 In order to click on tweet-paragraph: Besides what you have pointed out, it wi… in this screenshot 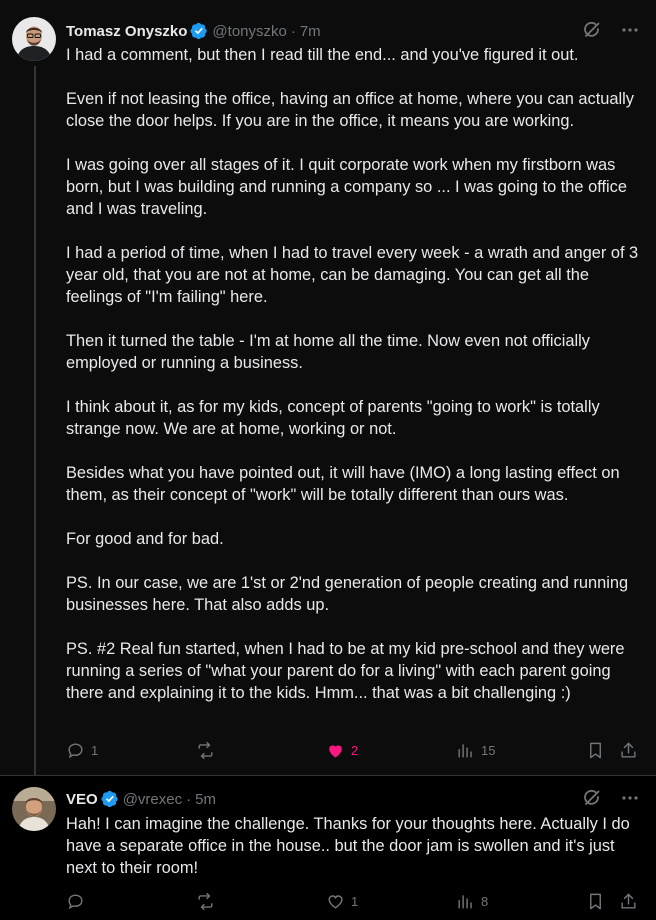, I will do `click(345, 484)`.